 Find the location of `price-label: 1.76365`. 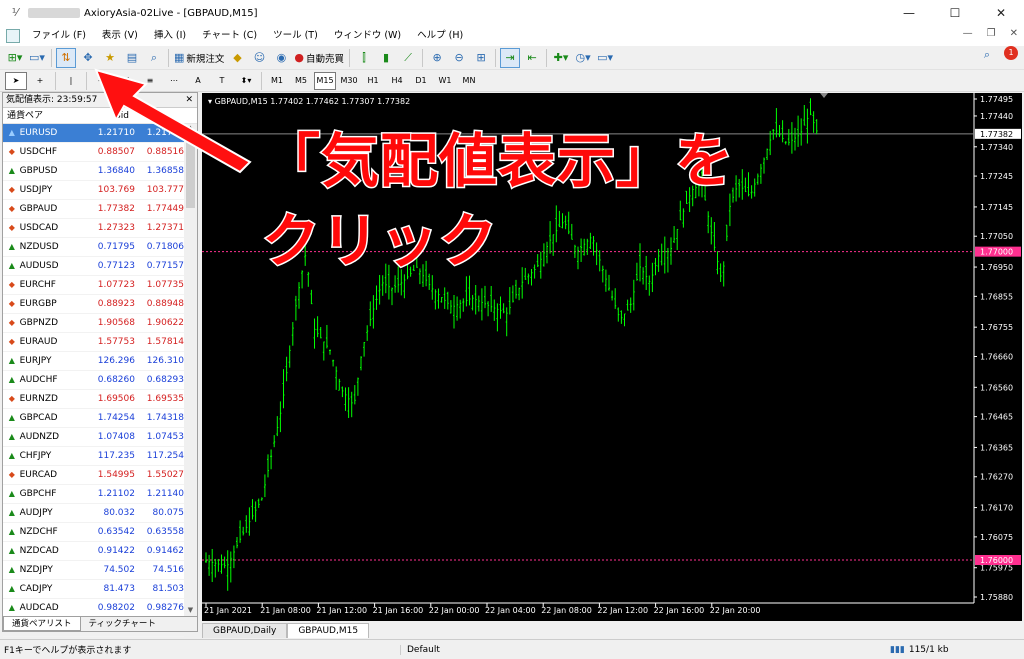

price-label: 1.76365 is located at coordinates (996, 447).